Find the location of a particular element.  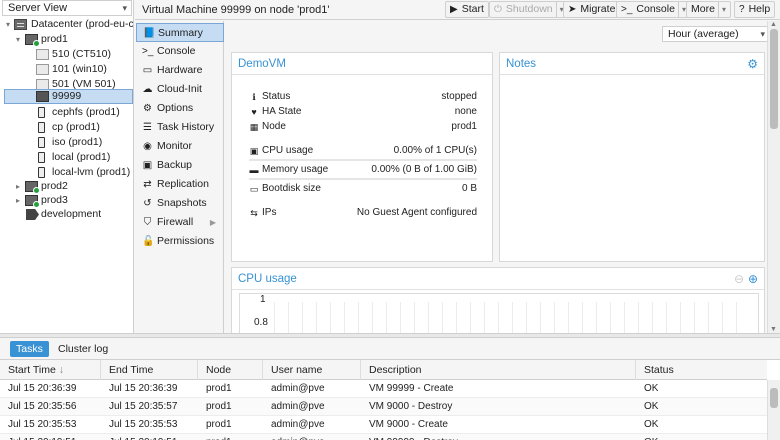

col-node: Node is located at coordinates (230, 370).